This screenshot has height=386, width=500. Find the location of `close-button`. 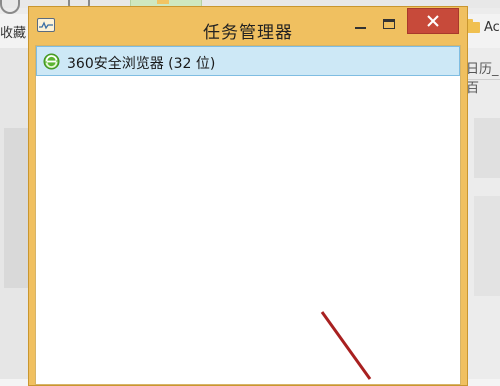

close-button is located at coordinates (433, 21).